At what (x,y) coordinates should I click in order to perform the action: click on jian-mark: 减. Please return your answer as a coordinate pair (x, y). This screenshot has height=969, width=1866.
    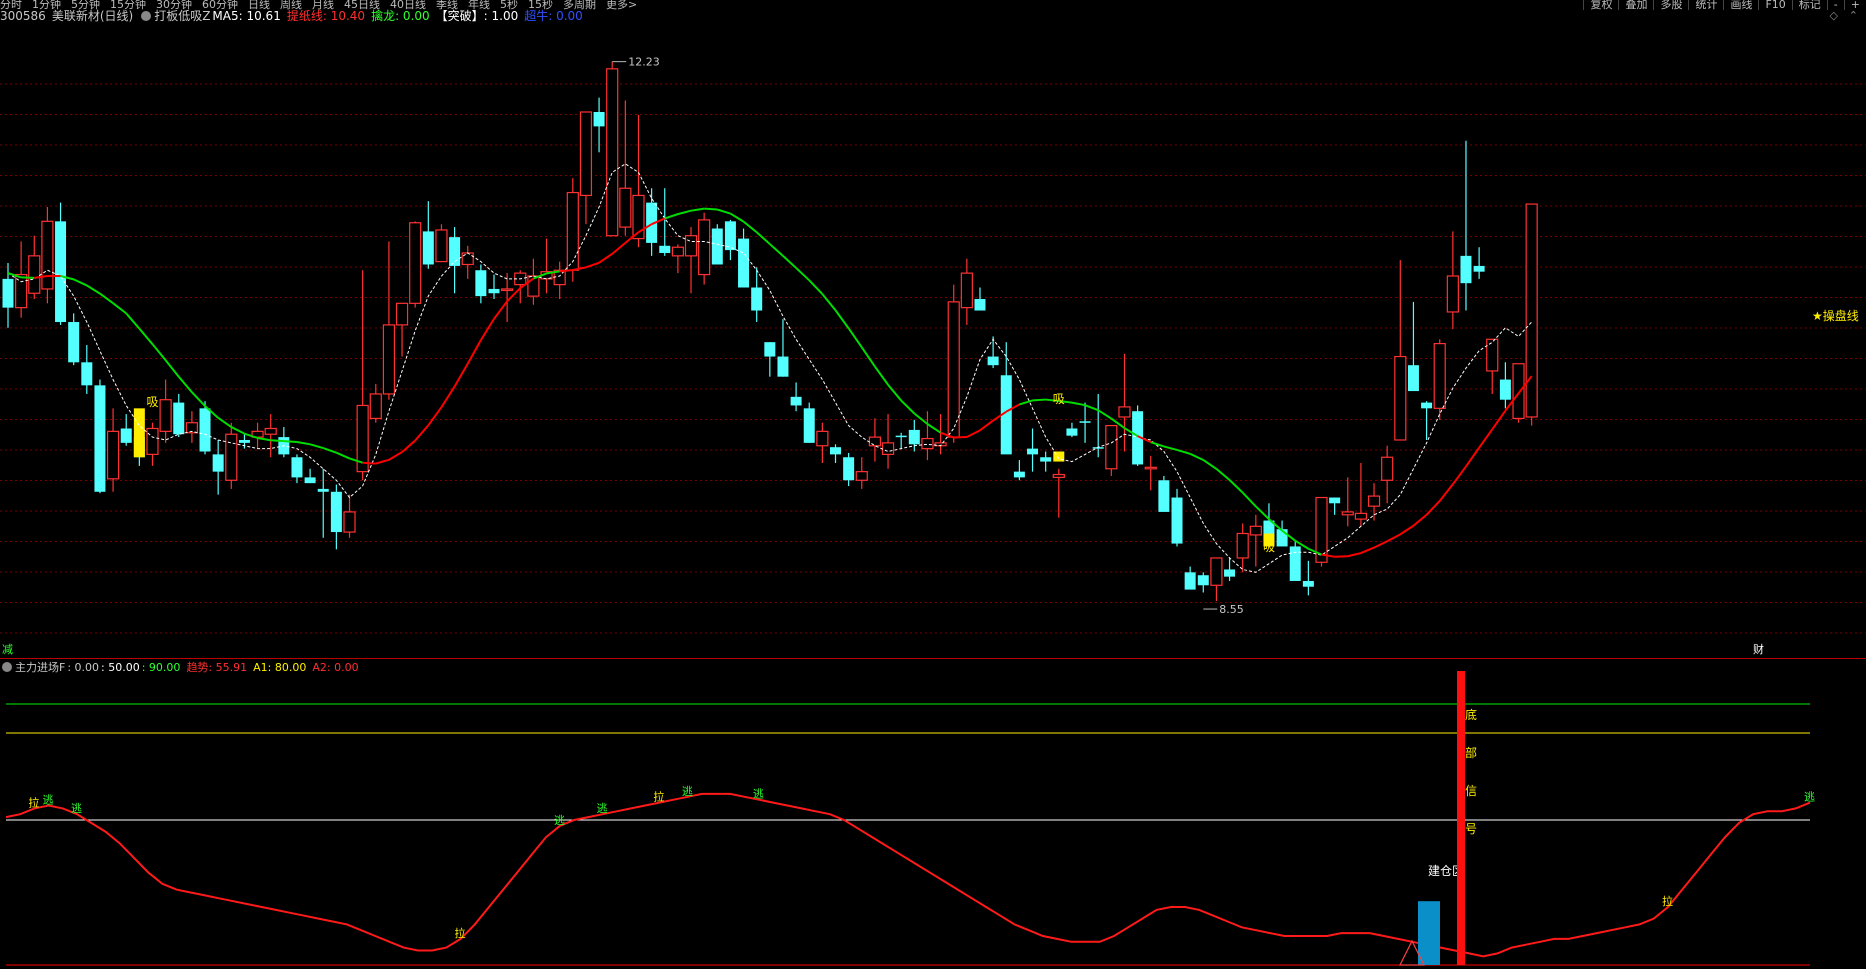
    Looking at the image, I should click on (7, 649).